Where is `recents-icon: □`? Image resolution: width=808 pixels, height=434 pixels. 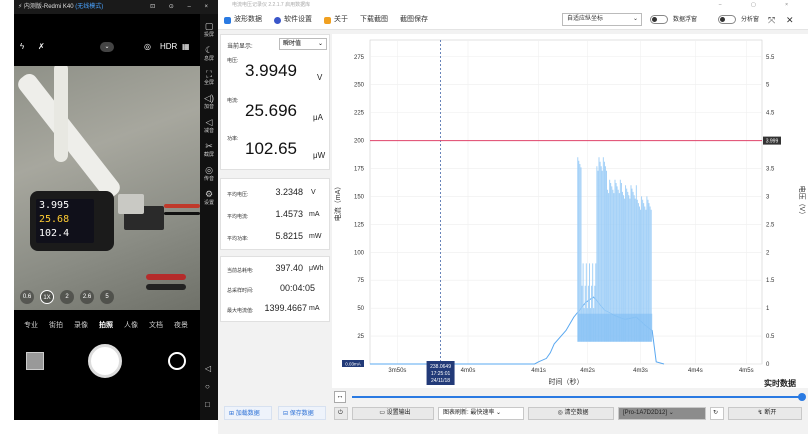
recents-icon: □ is located at coordinates (207, 404).